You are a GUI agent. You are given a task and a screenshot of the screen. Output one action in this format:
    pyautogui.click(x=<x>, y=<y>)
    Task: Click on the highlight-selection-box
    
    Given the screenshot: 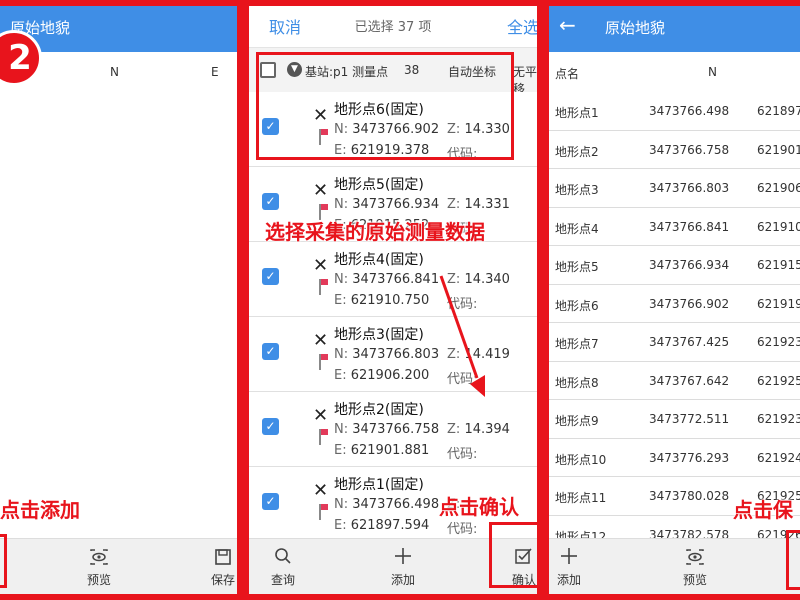 What is the action you would take?
    pyautogui.click(x=385, y=106)
    